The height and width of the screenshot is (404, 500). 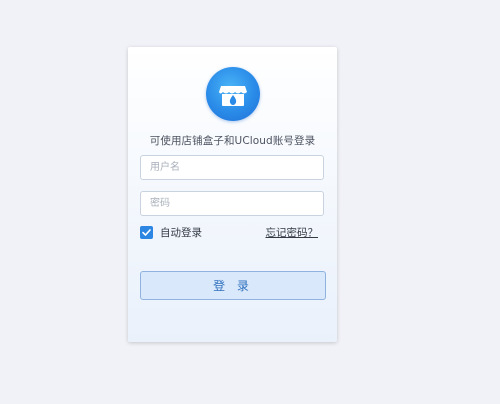 What do you see at coordinates (232, 203) in the screenshot?
I see `password-input` at bounding box center [232, 203].